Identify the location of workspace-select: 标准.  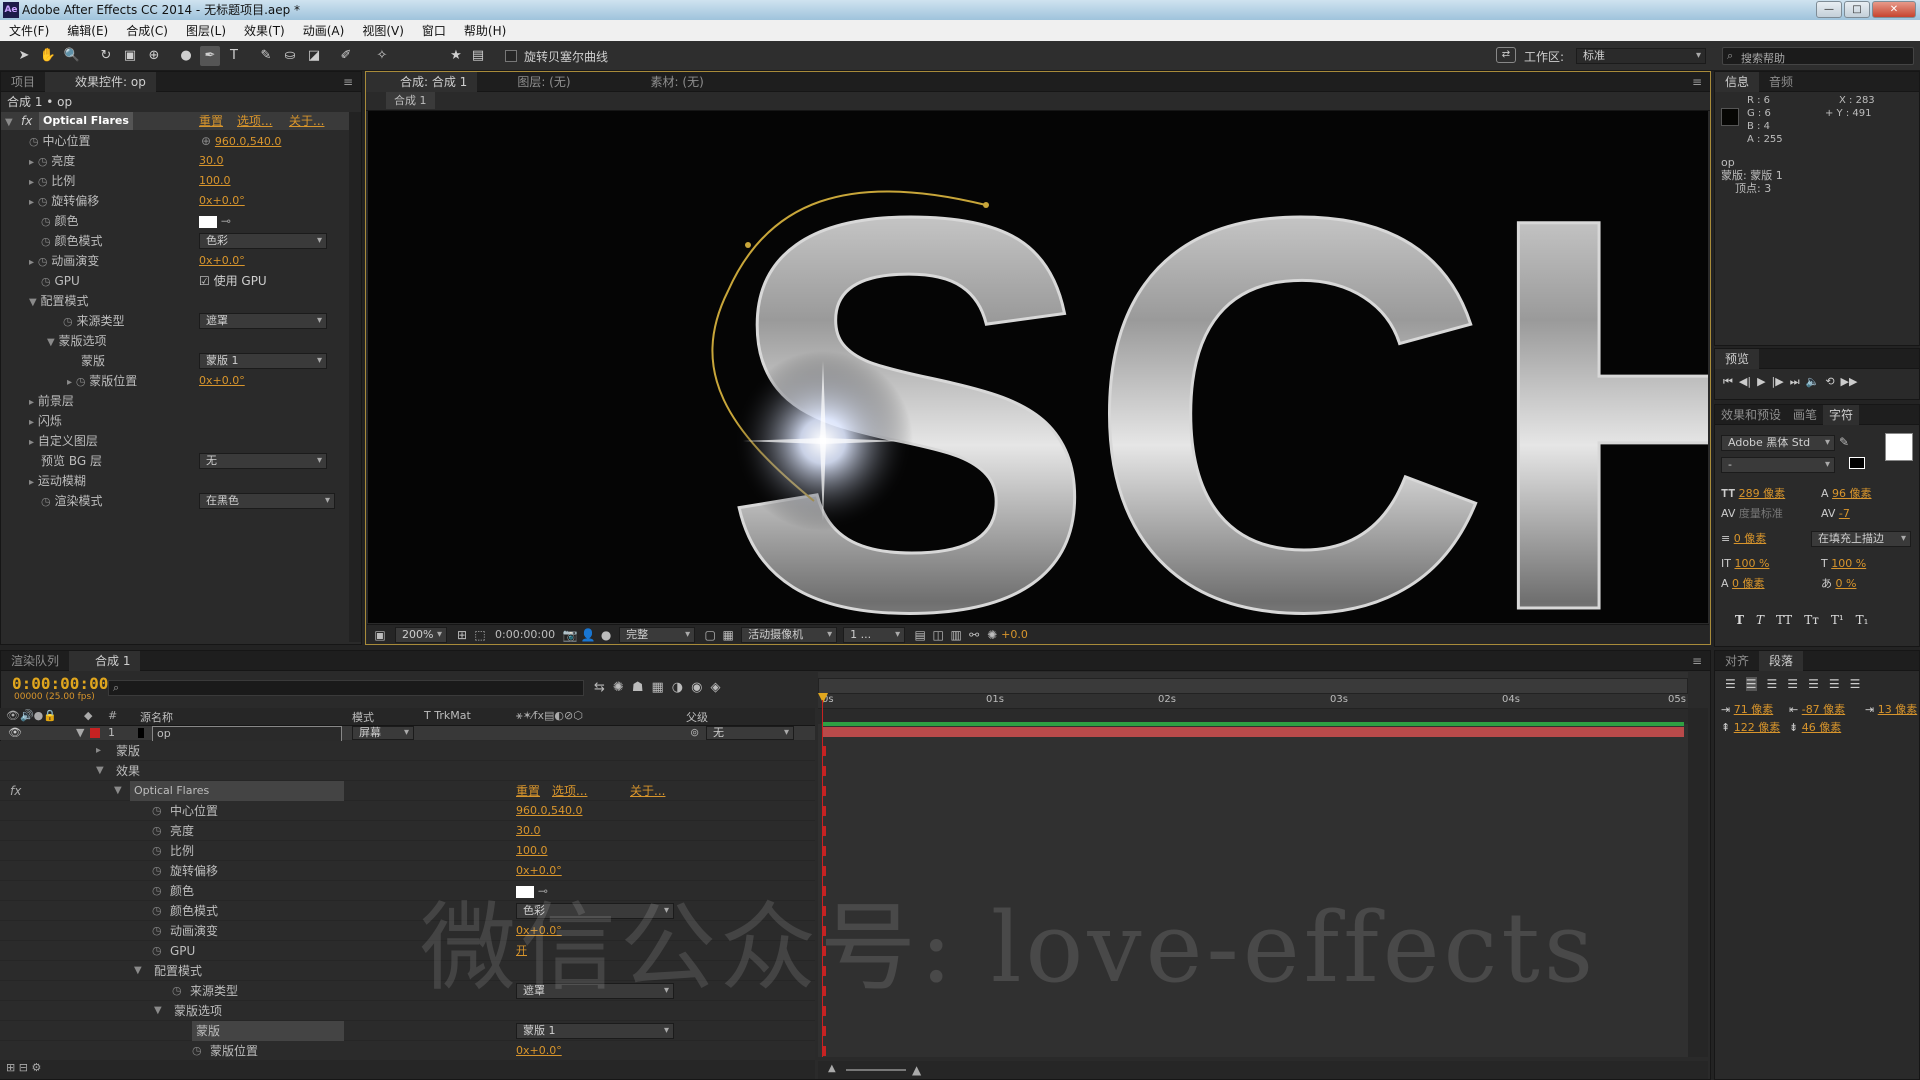
(1641, 56).